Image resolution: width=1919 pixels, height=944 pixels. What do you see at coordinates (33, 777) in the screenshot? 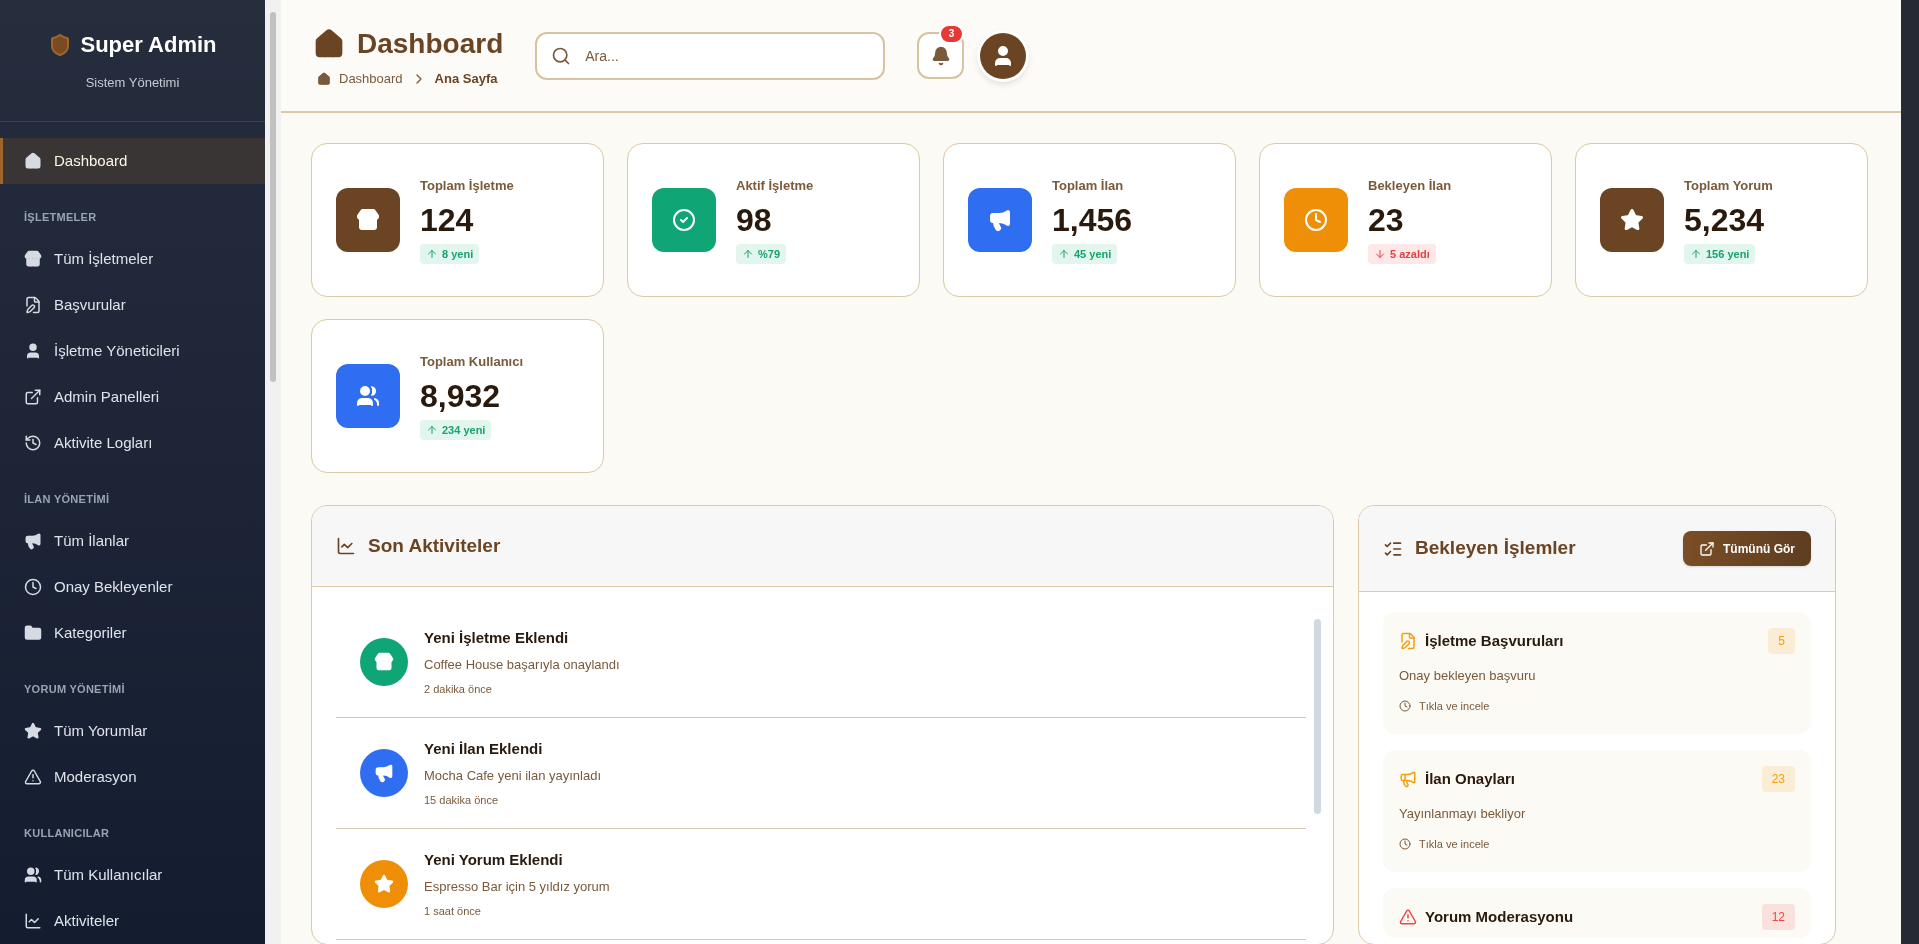
I see `warning-icon` at bounding box center [33, 777].